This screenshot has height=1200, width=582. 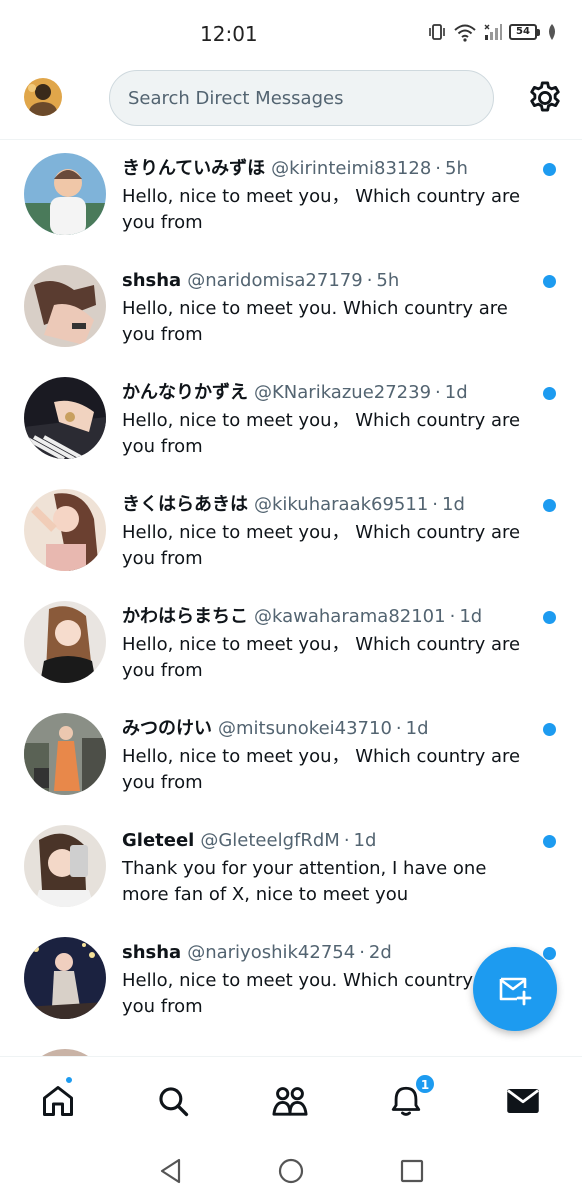 I want to click on conversation-header: かわはらまちこ @kawaharama82101 · 1d, so click(x=302, y=616).